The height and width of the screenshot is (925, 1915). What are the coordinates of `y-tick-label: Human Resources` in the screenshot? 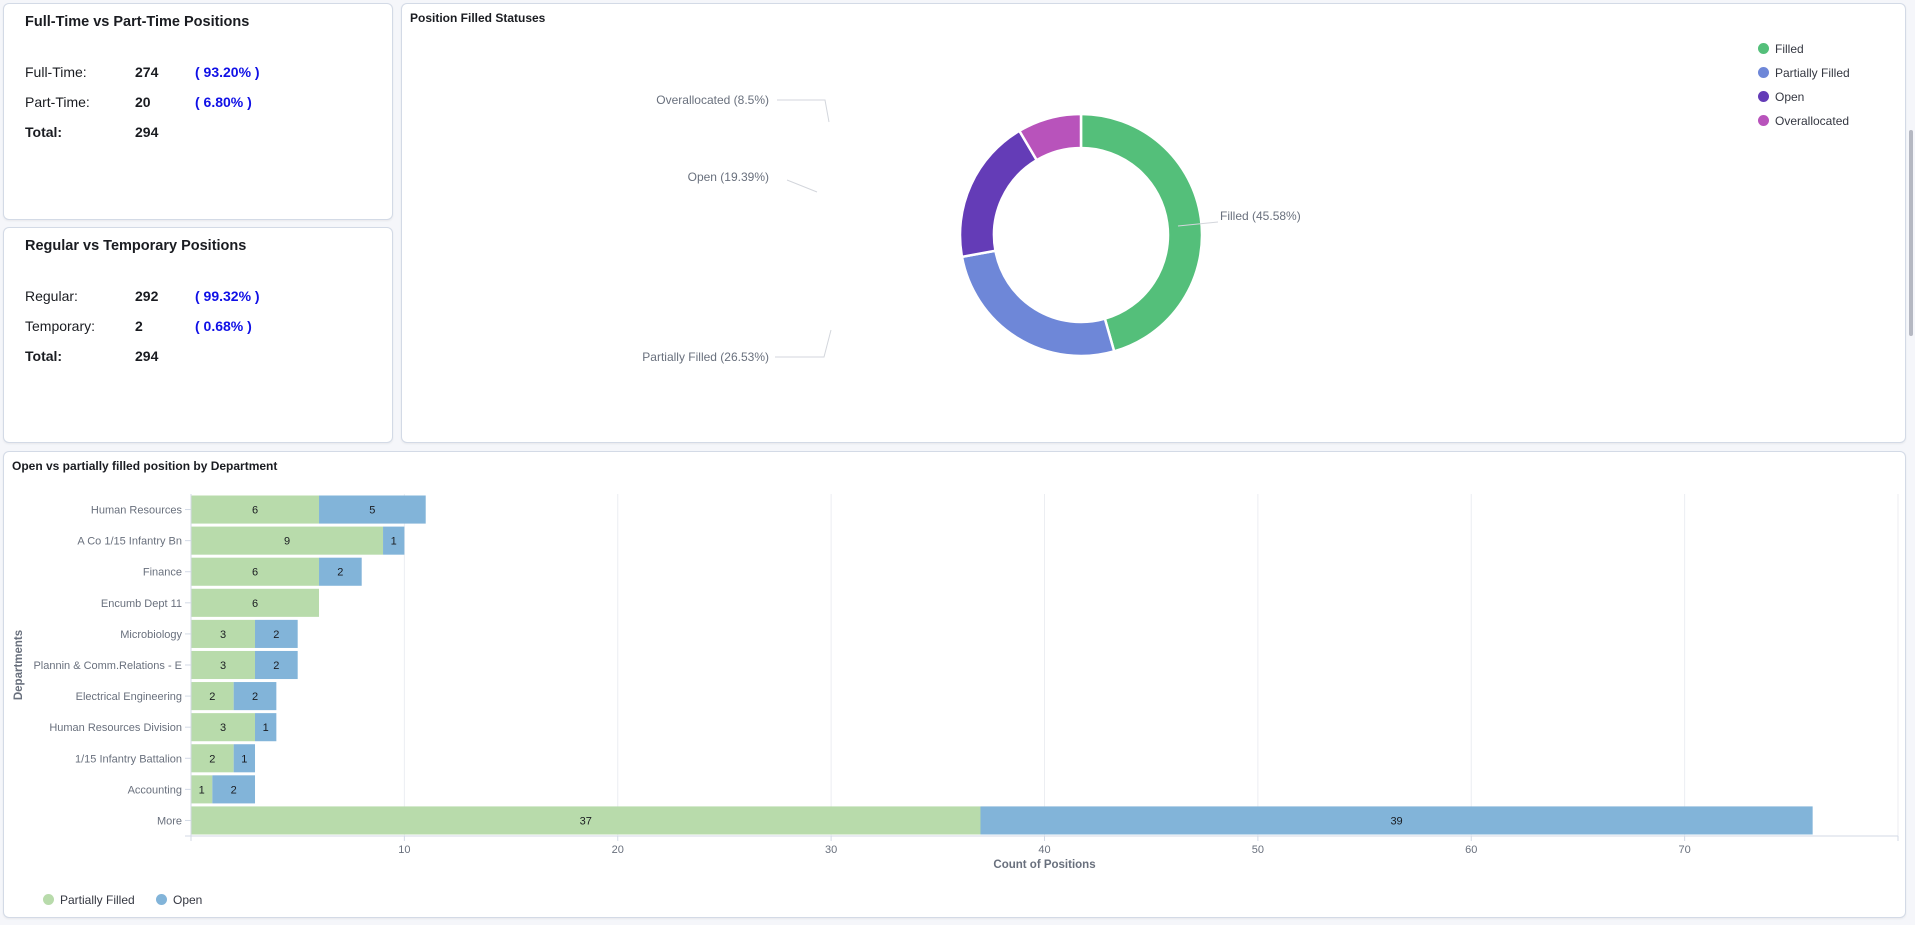 It's located at (137, 511).